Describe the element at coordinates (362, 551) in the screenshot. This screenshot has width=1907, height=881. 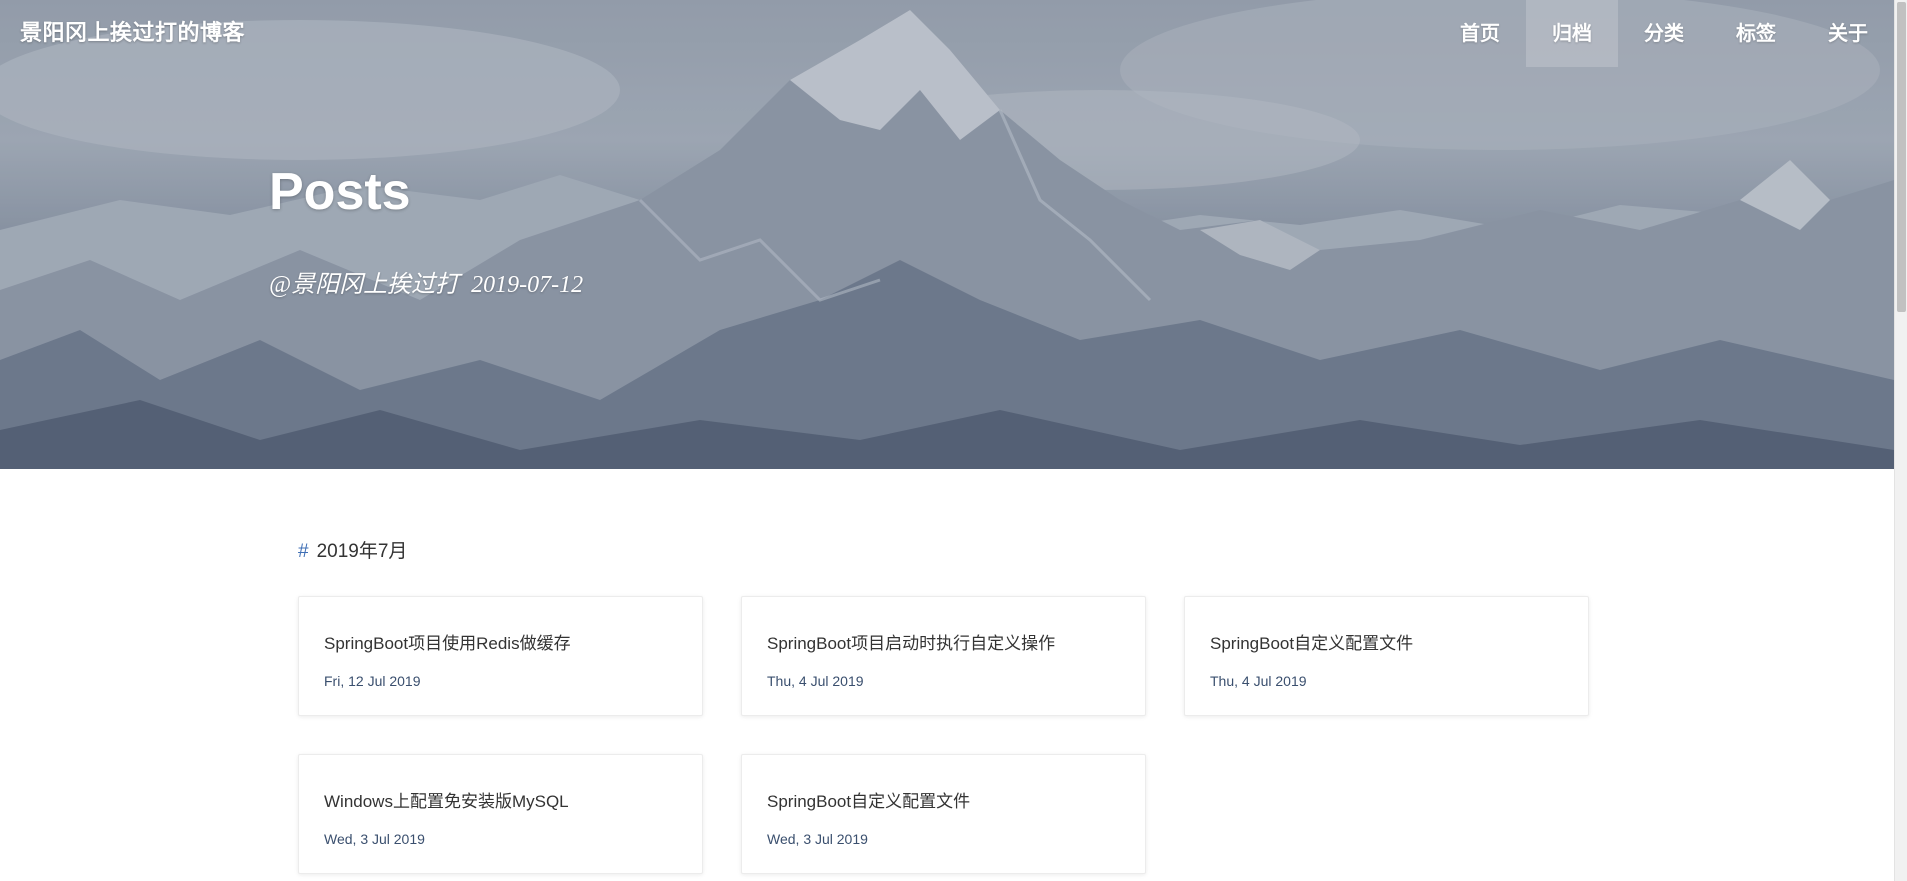
I see `month-label: 2019年7月` at that location.